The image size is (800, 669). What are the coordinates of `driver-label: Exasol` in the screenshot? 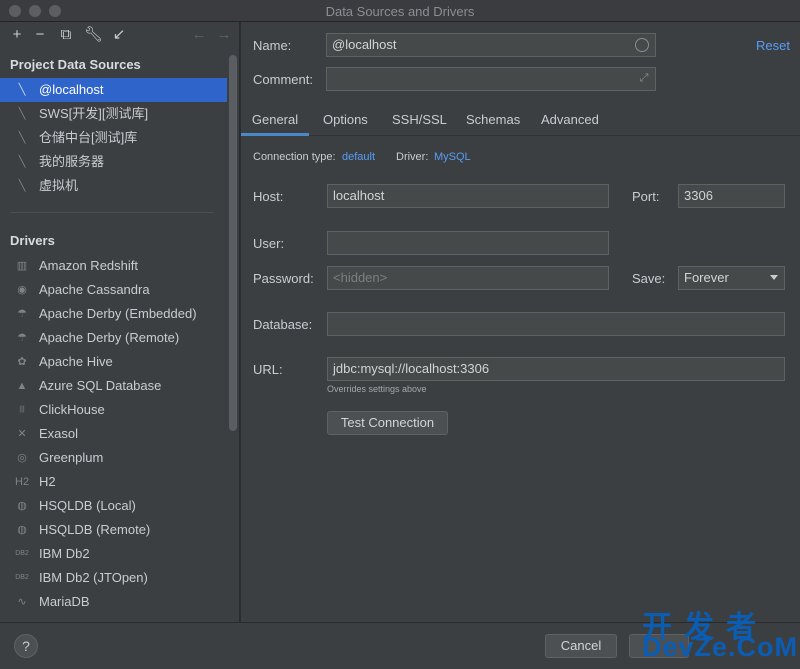 It's located at (59, 433).